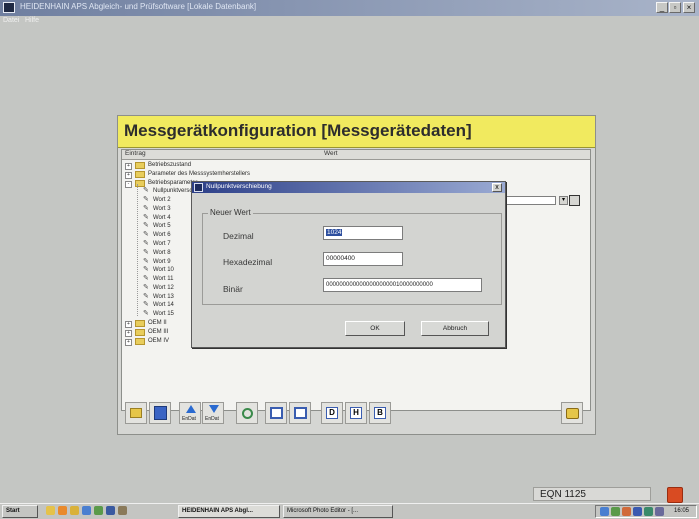  Describe the element at coordinates (170, 165) in the screenshot. I see `tree-item-label: Betriebszustand` at that location.